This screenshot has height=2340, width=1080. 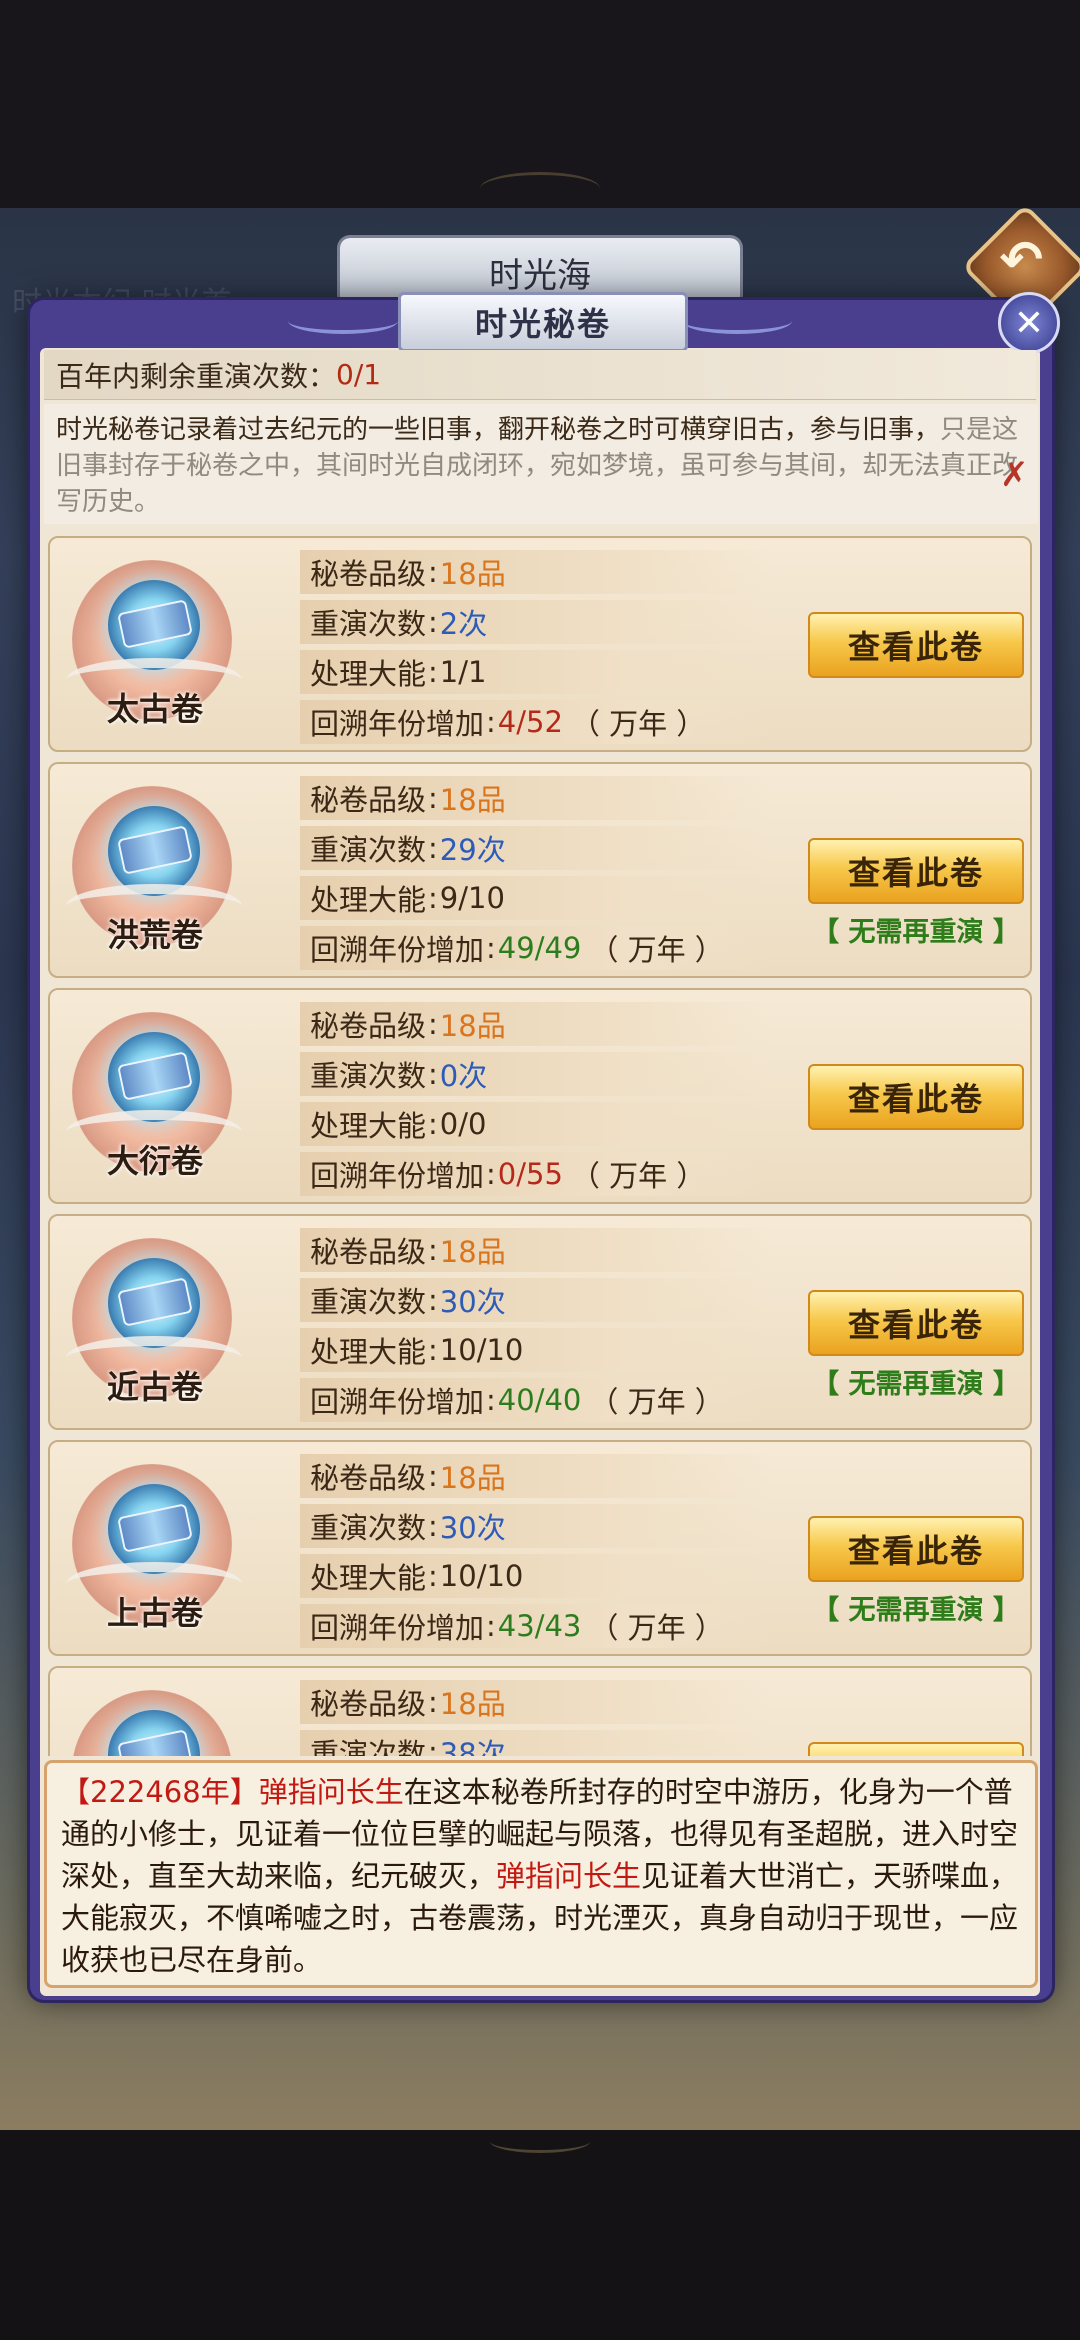 I want to click on scroll-name: 大衍卷, so click(x=154, y=1161).